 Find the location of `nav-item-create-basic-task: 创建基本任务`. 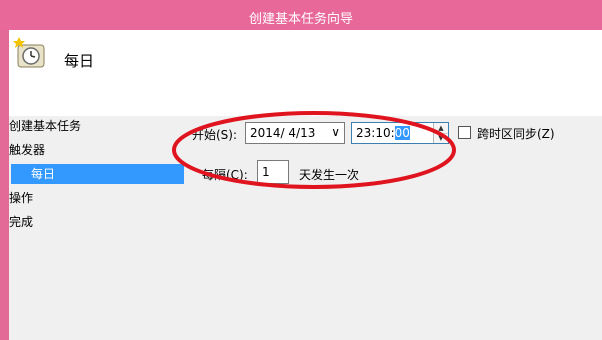

nav-item-create-basic-task: 创建基本任务 is located at coordinates (96, 126).